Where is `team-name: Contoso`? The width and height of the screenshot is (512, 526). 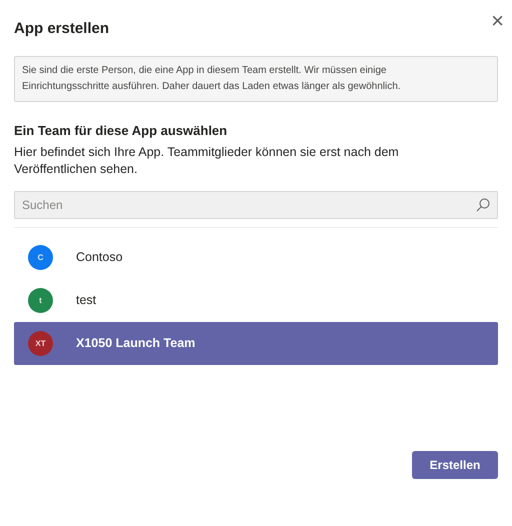 team-name: Contoso is located at coordinates (99, 257).